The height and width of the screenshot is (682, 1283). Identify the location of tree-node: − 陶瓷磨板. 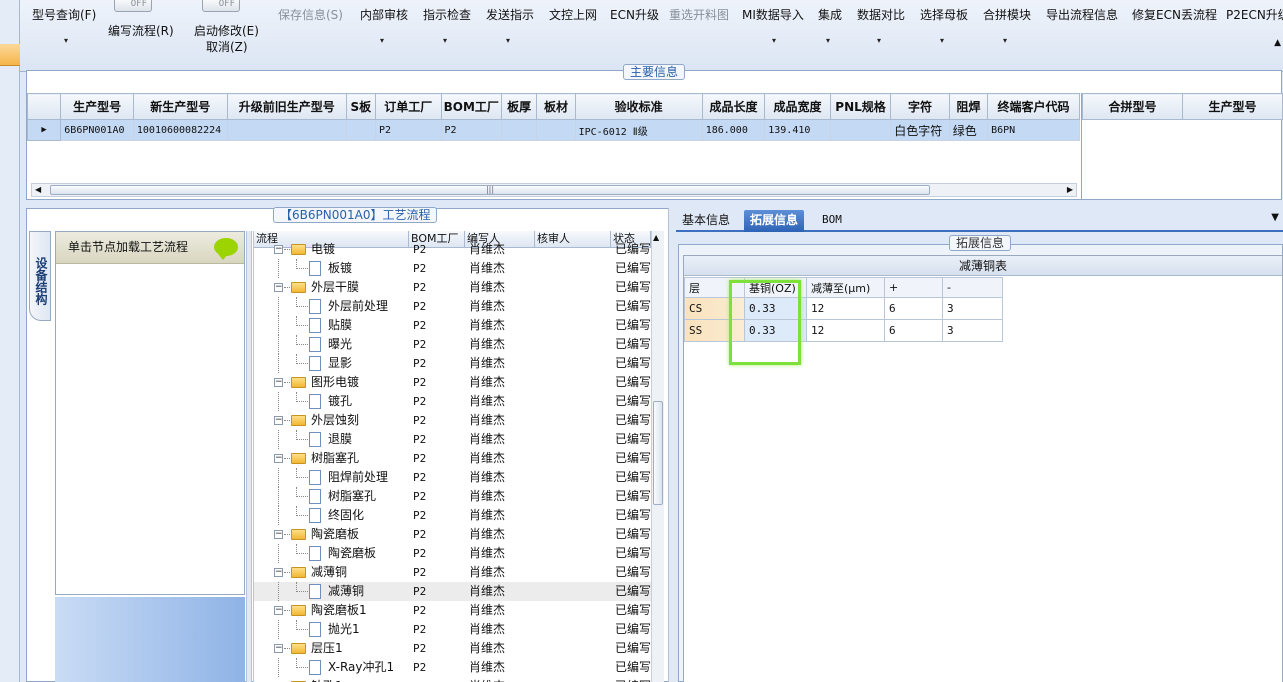
(331, 534).